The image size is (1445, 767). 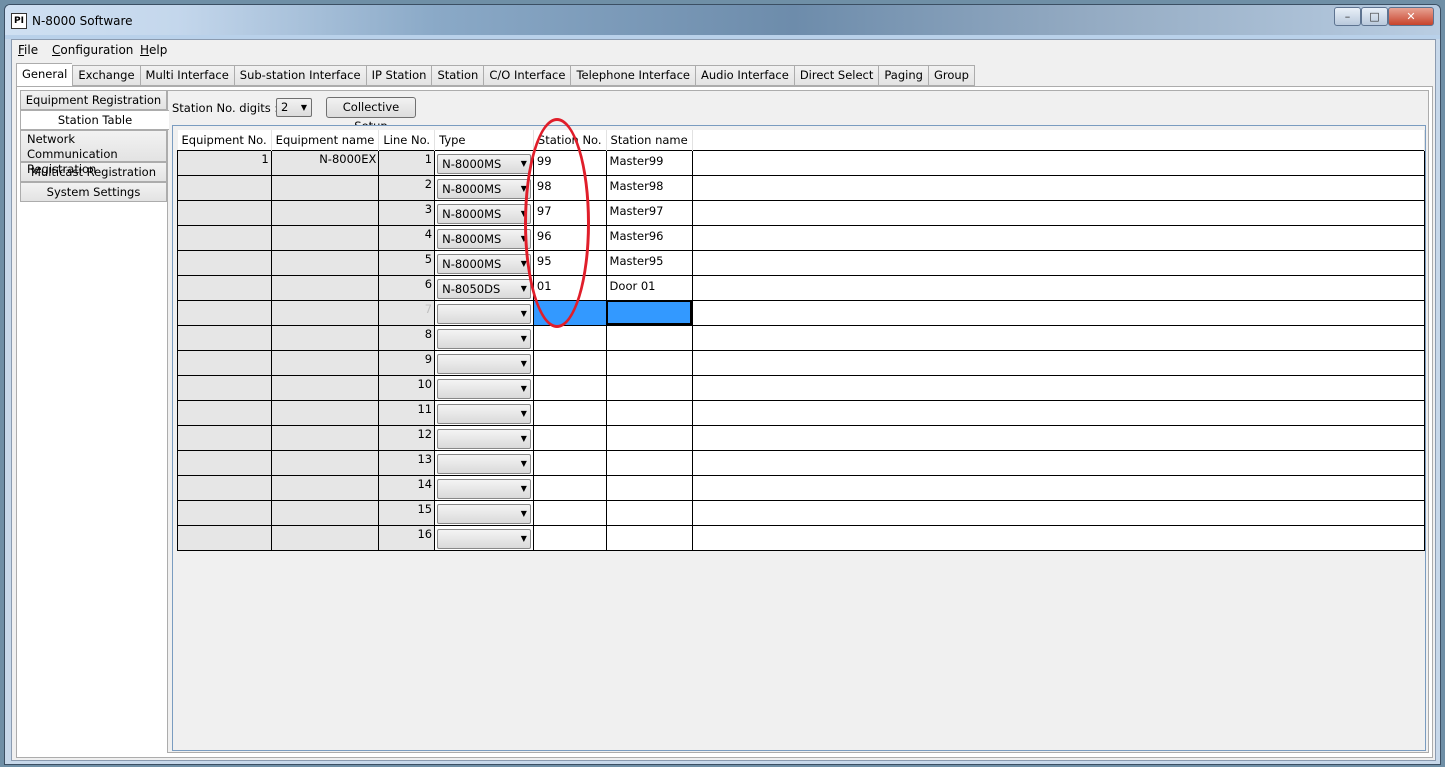 What do you see at coordinates (569, 263) in the screenshot?
I see `station-no-cell: 95` at bounding box center [569, 263].